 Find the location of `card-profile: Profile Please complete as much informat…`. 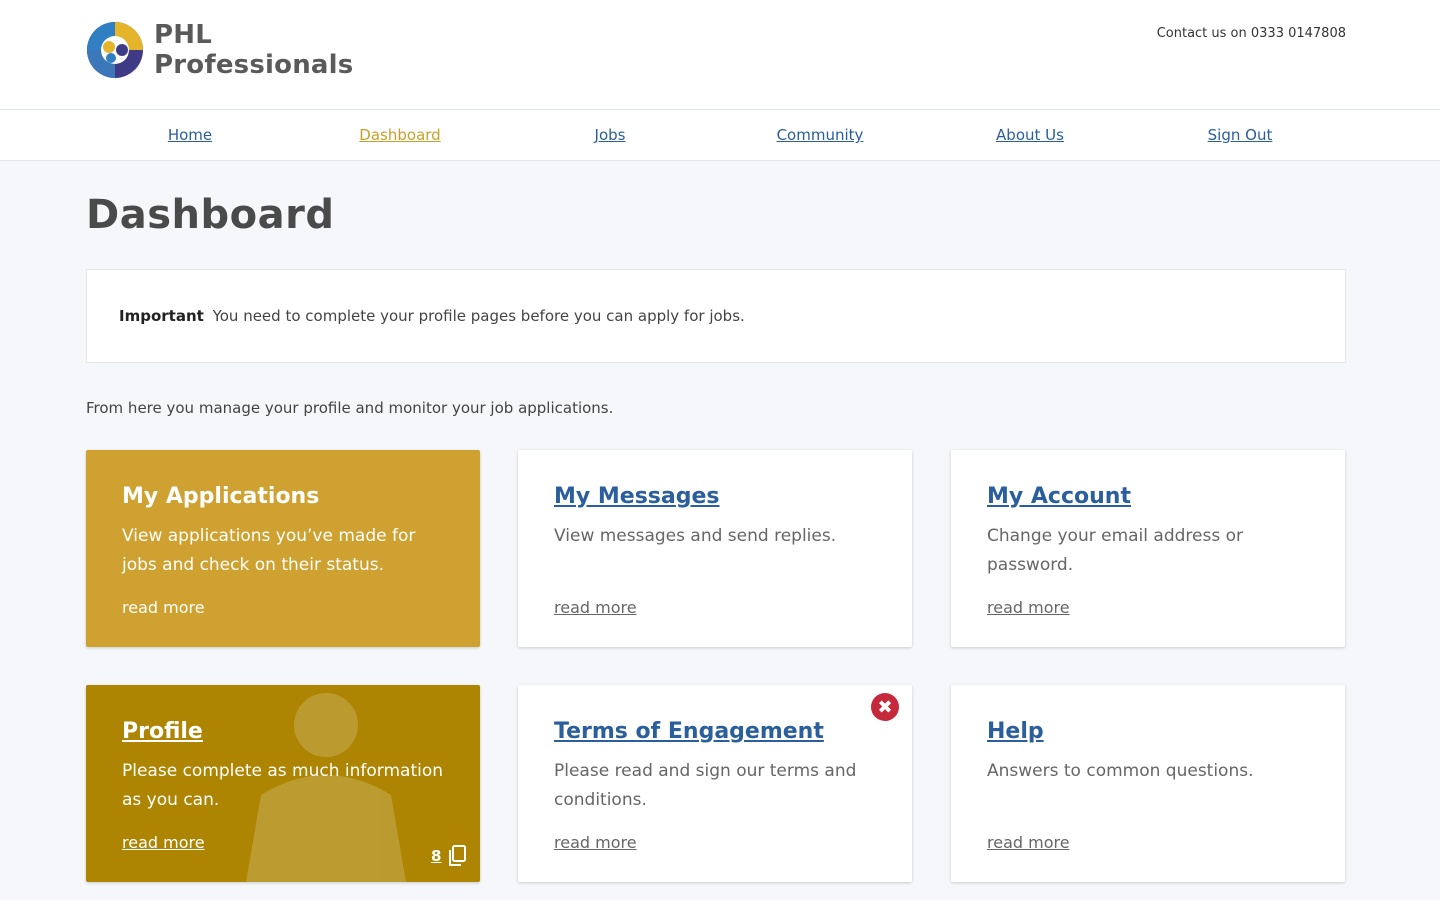

card-profile: Profile Please complete as much informat… is located at coordinates (283, 783).